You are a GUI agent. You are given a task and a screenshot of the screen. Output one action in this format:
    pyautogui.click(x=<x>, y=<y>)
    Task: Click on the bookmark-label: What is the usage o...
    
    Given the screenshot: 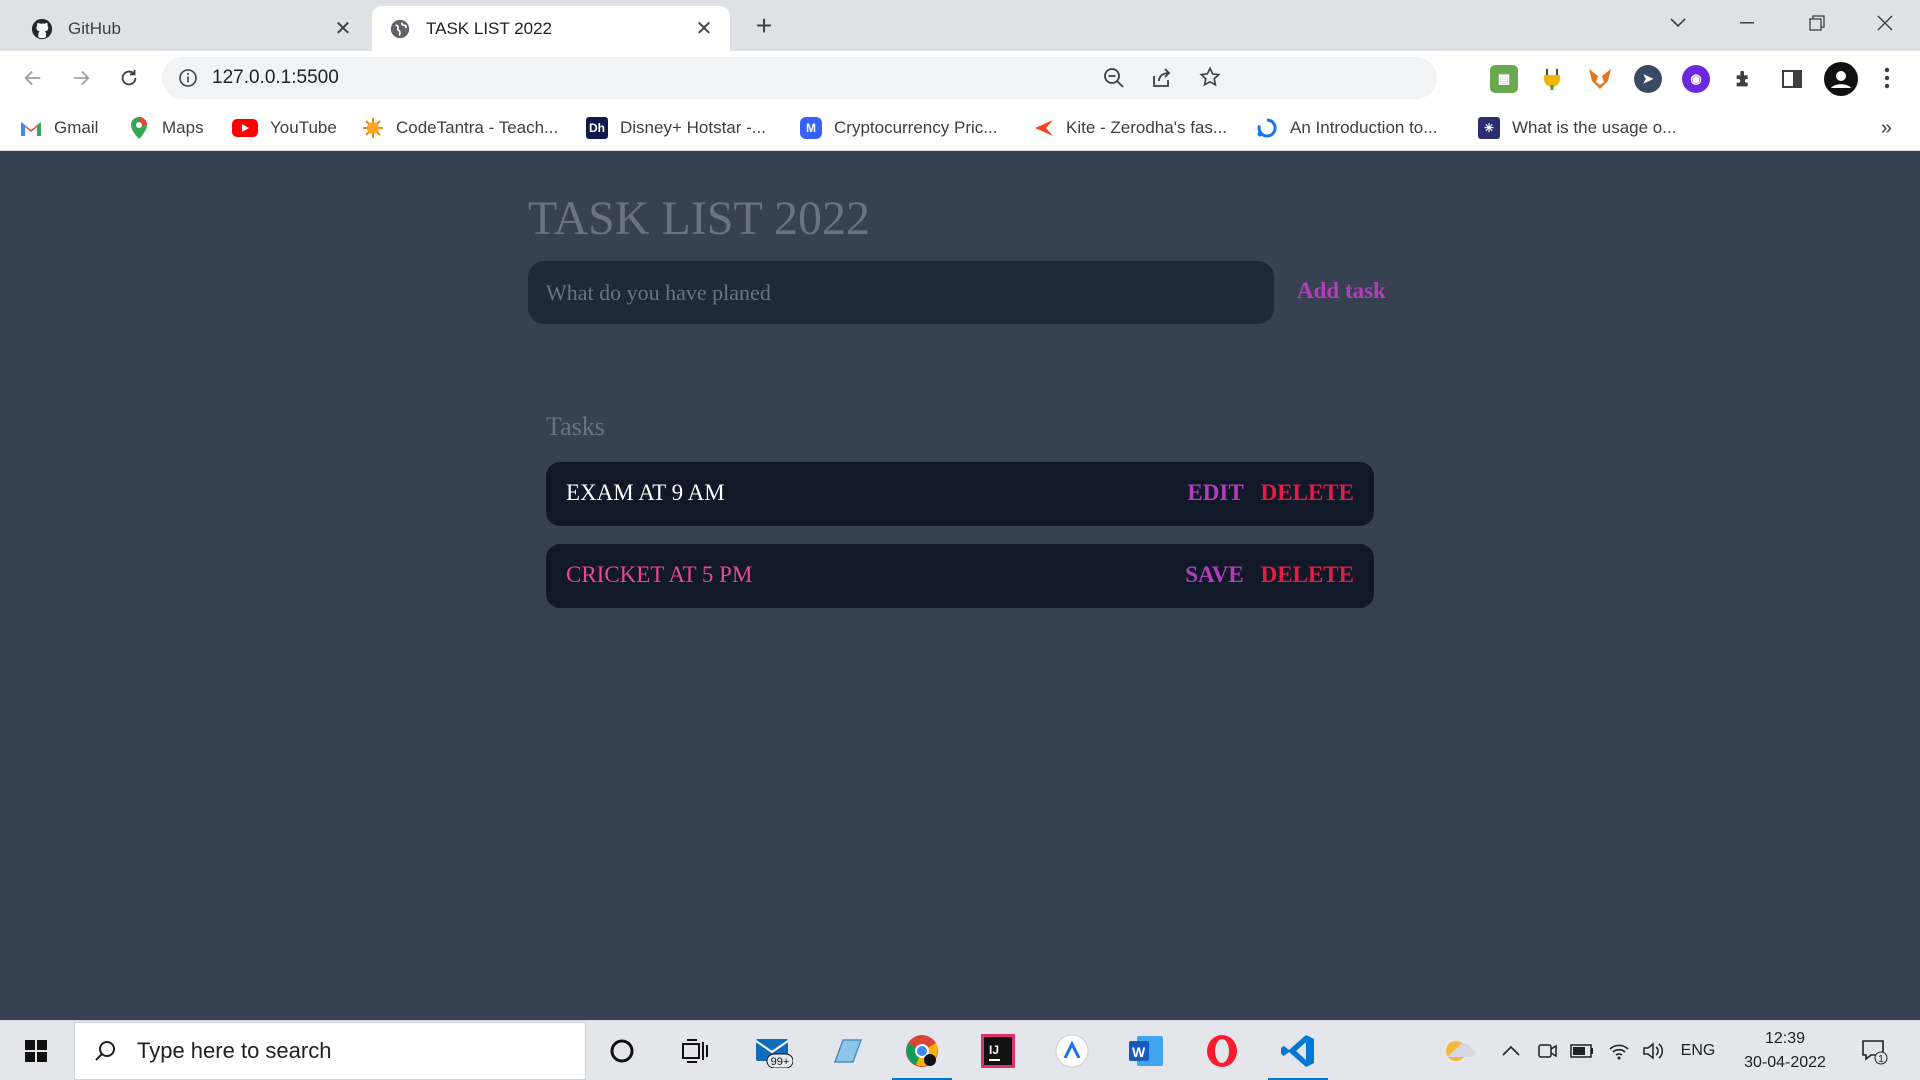 What is the action you would take?
    pyautogui.click(x=1594, y=127)
    